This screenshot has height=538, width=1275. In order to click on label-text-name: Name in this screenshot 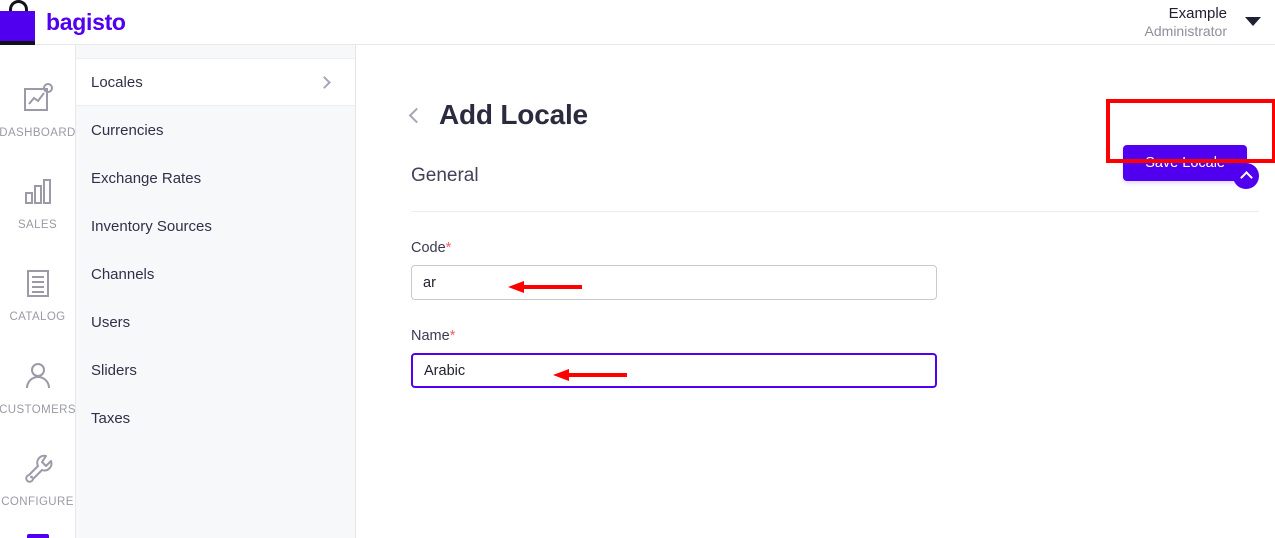, I will do `click(430, 336)`.